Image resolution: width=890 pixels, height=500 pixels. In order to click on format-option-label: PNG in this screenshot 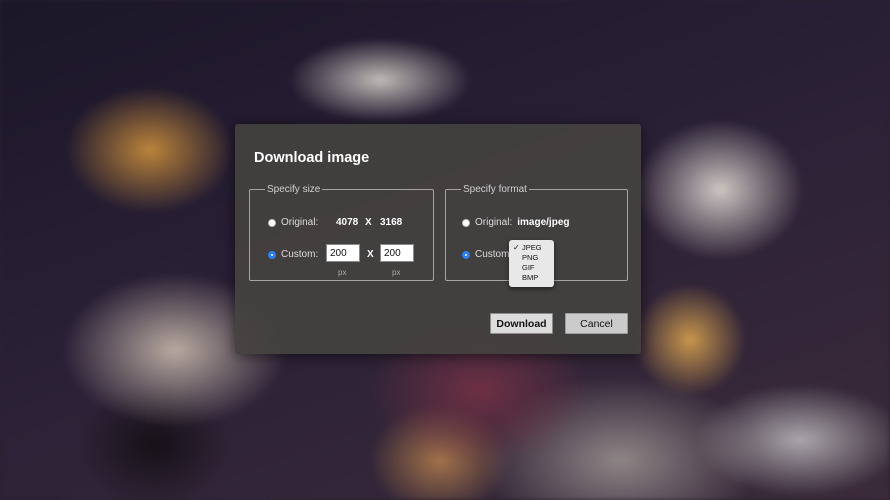, I will do `click(530, 257)`.